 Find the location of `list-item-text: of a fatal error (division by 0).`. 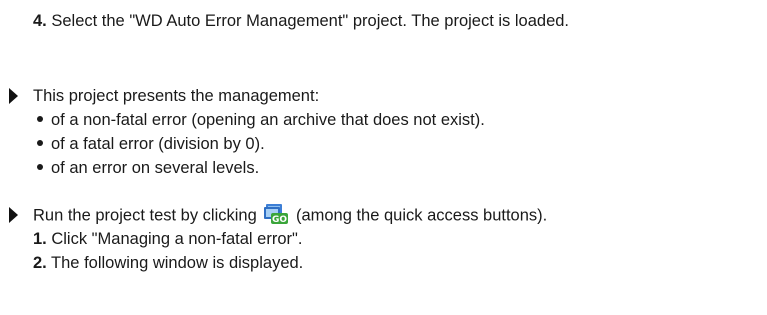

list-item-text: of a fatal error (division by 0). is located at coordinates (158, 144).